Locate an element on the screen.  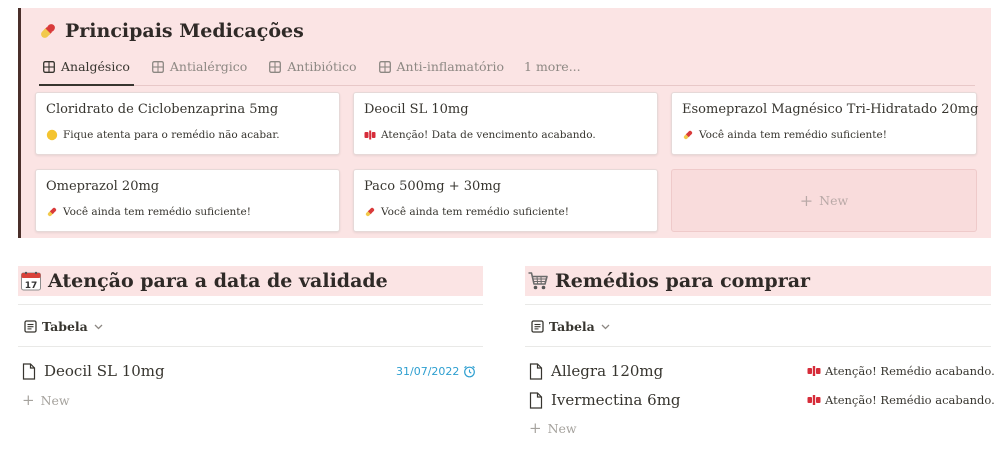
row-title: Ivermectina 6mg is located at coordinates (616, 400).